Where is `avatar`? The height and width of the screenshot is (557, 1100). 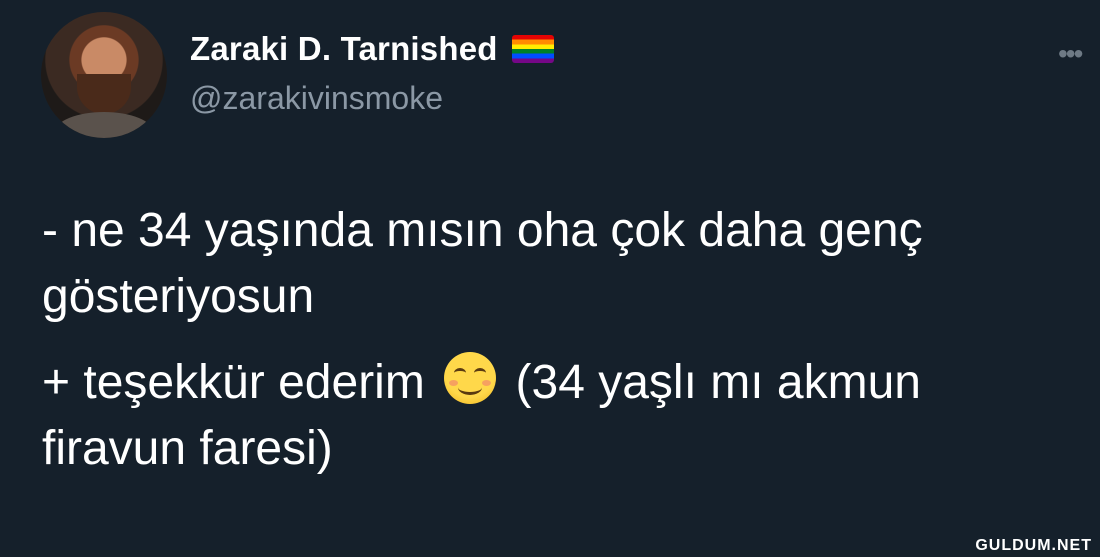 avatar is located at coordinates (104, 75).